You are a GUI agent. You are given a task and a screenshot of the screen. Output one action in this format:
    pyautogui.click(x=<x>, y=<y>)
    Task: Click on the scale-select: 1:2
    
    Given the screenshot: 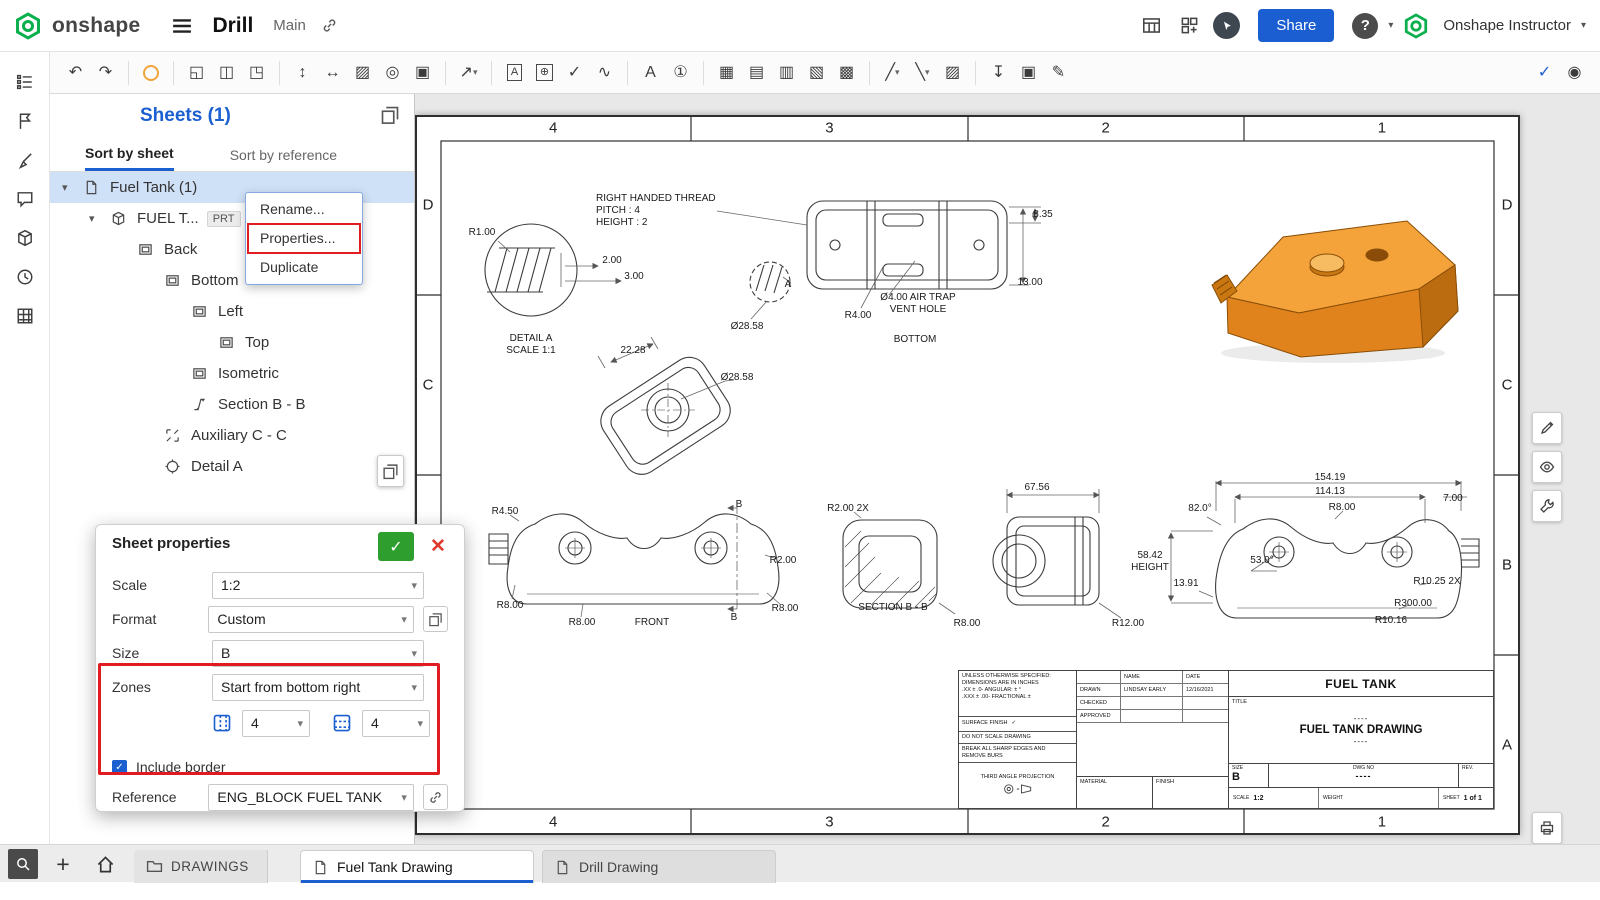 What is the action you would take?
    pyautogui.click(x=318, y=585)
    